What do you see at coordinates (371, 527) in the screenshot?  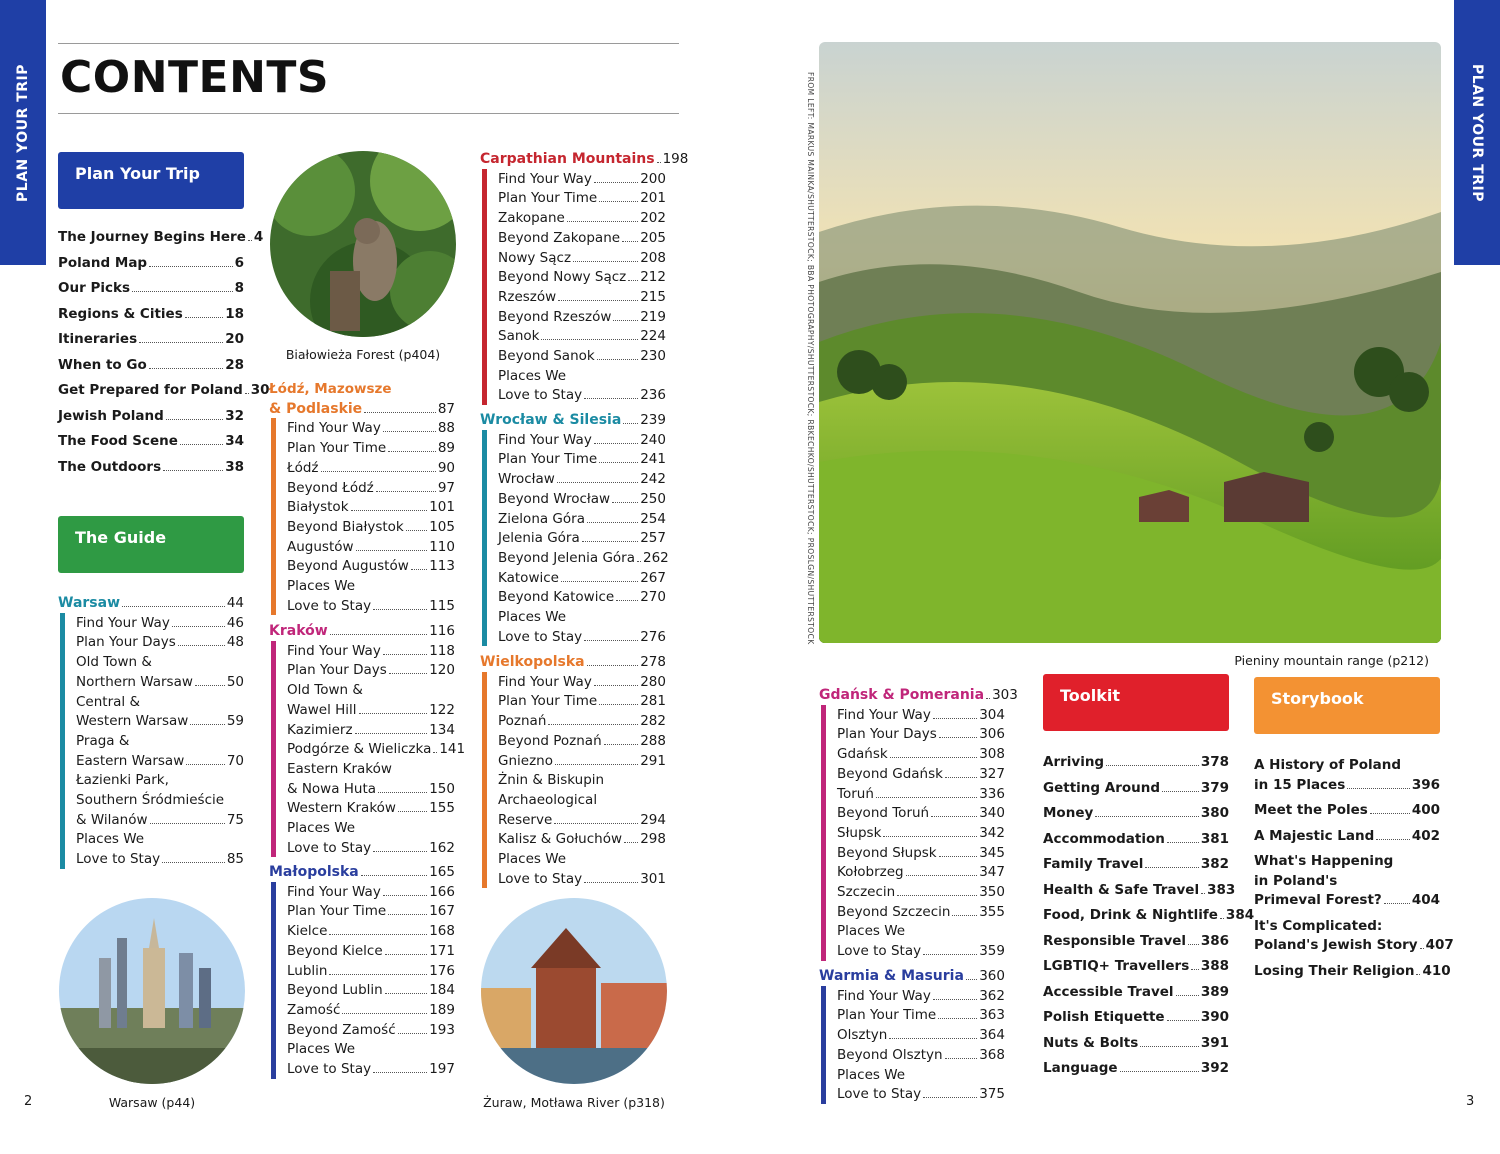 I see `lodz-item-5: Beyond Białystok 105` at bounding box center [371, 527].